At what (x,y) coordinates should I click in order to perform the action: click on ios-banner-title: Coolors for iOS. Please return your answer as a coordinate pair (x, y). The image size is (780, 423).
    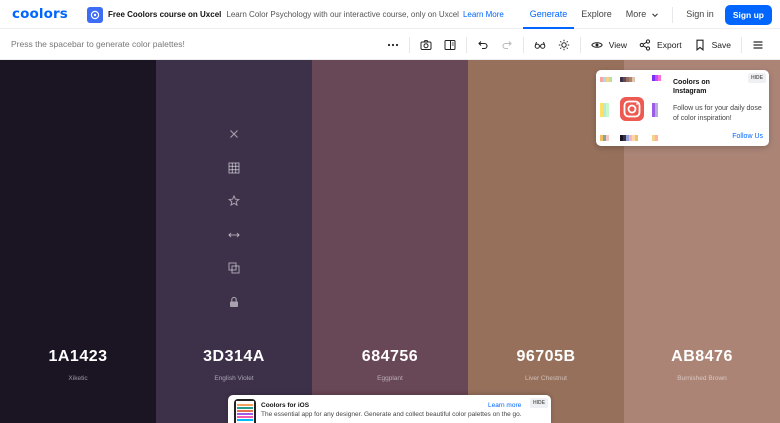
    Looking at the image, I should click on (285, 405).